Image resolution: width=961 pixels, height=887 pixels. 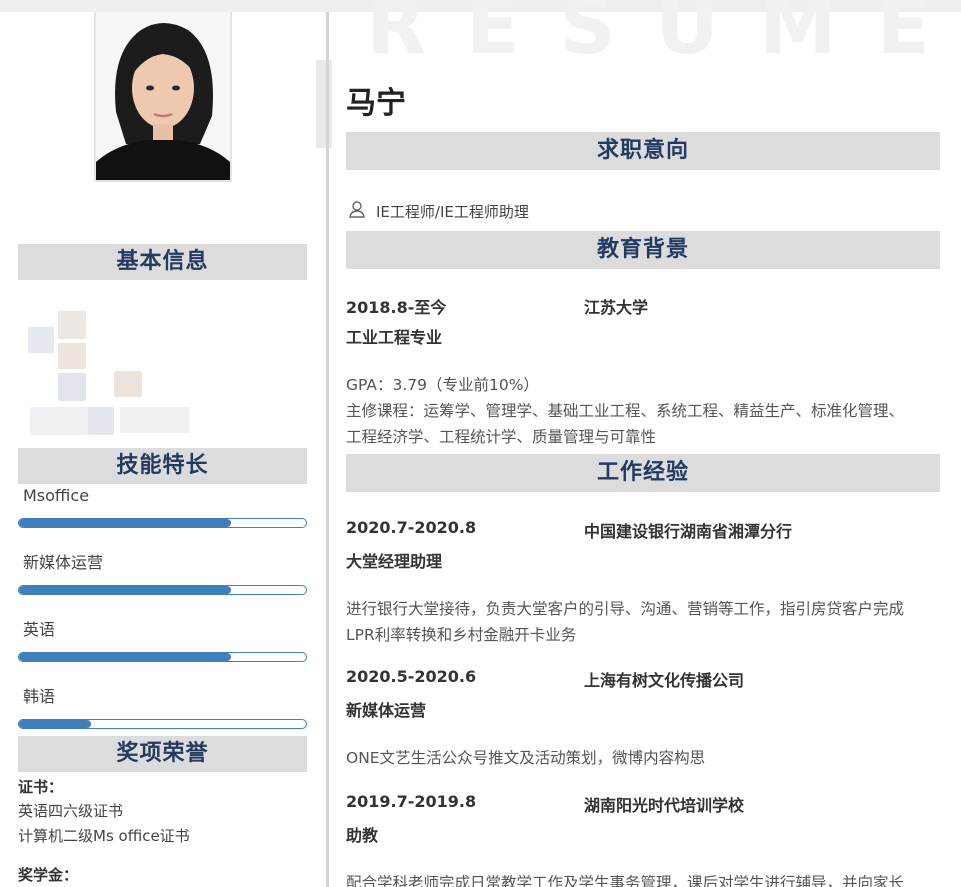 I want to click on cert-item: 计算机二级Ms office证书, so click(x=104, y=836).